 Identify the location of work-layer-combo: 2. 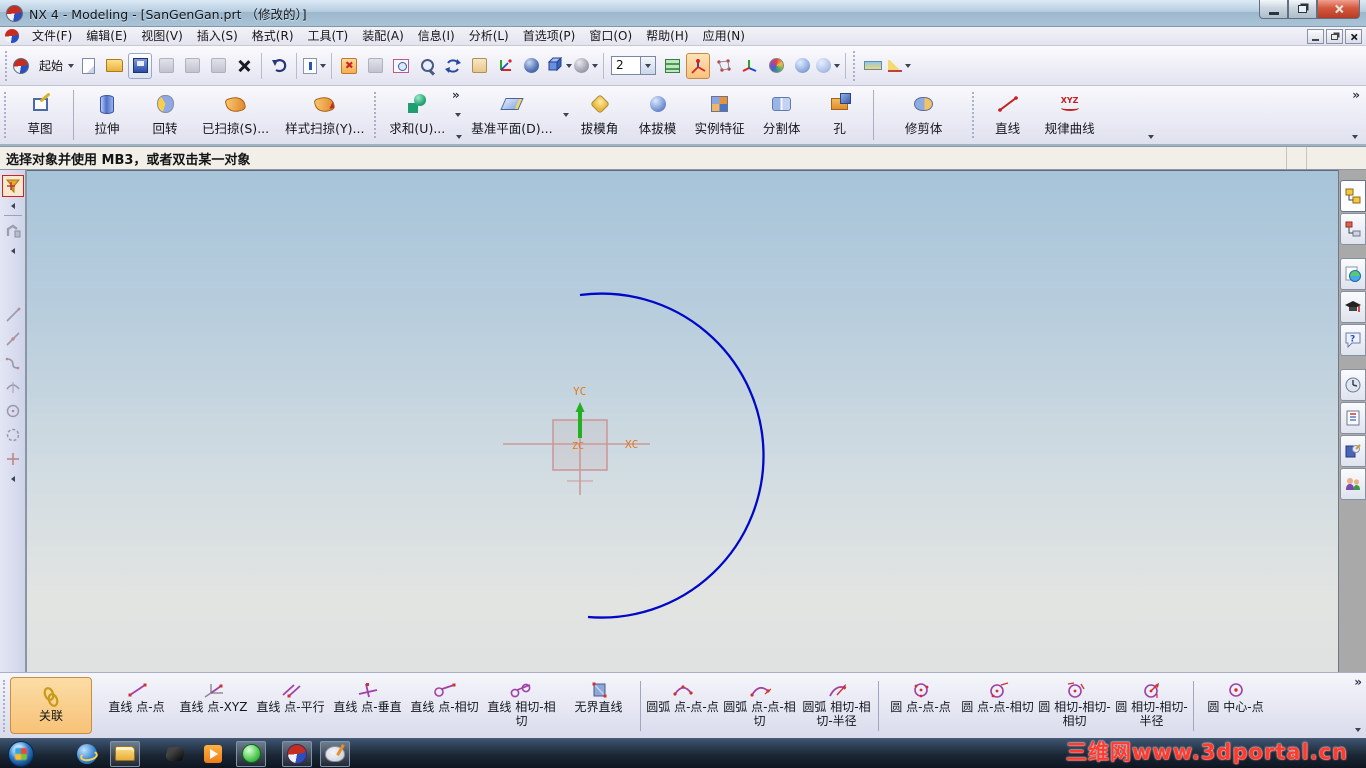
(634, 65).